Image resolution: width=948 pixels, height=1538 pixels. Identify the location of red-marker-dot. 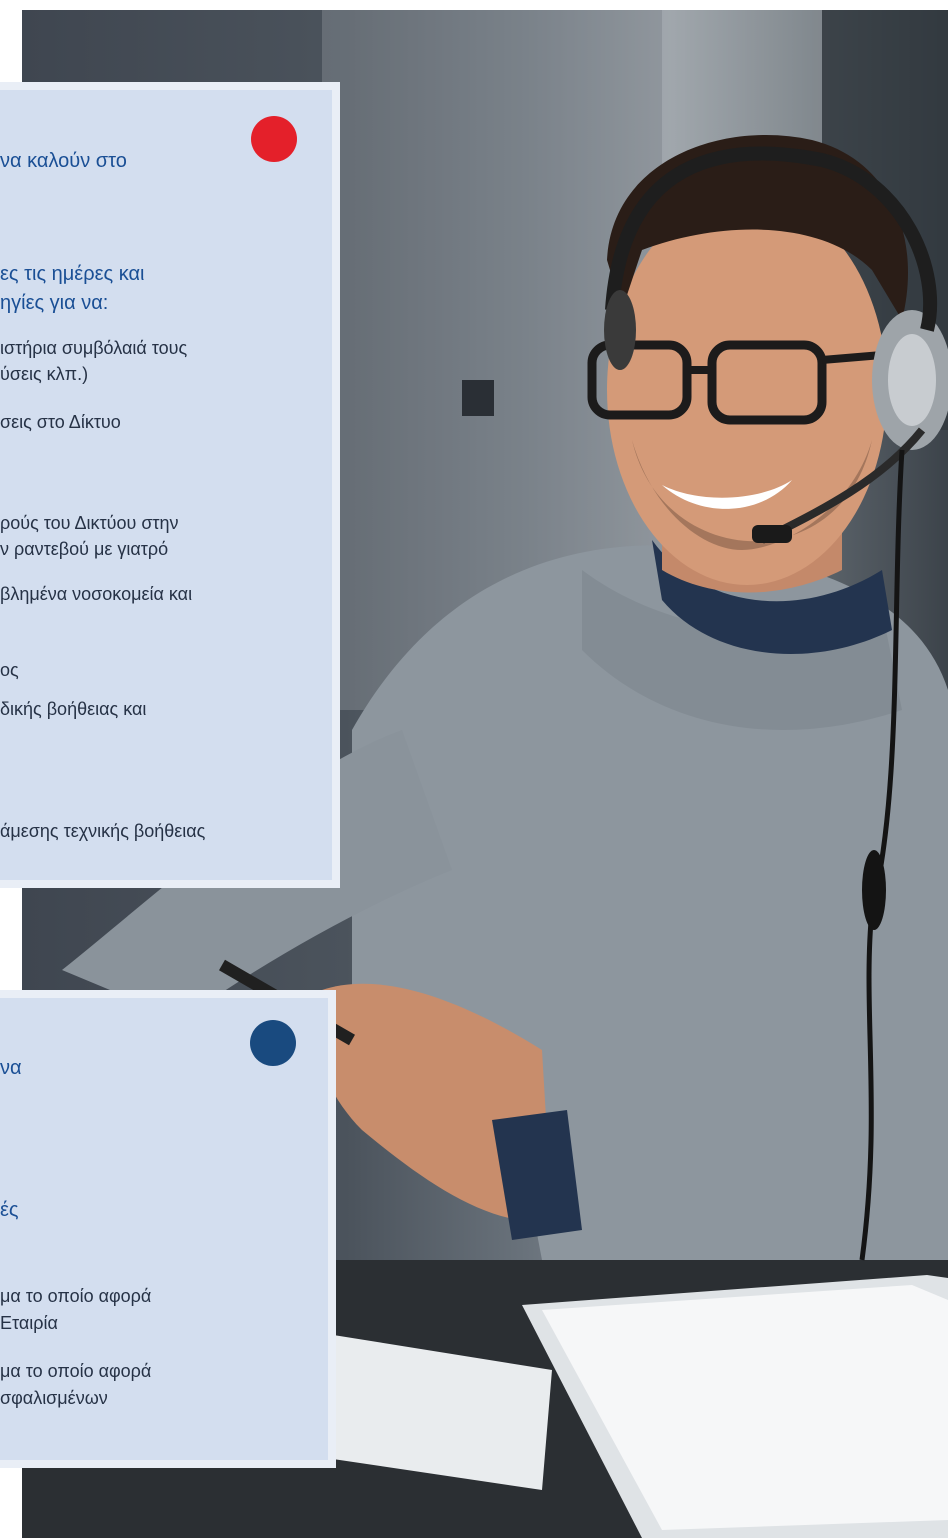
(274, 139).